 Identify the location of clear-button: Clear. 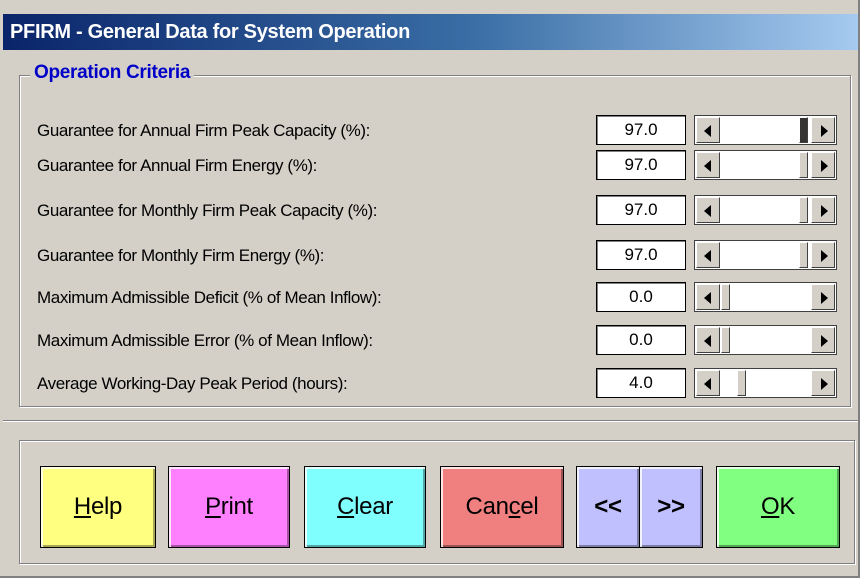
(365, 507).